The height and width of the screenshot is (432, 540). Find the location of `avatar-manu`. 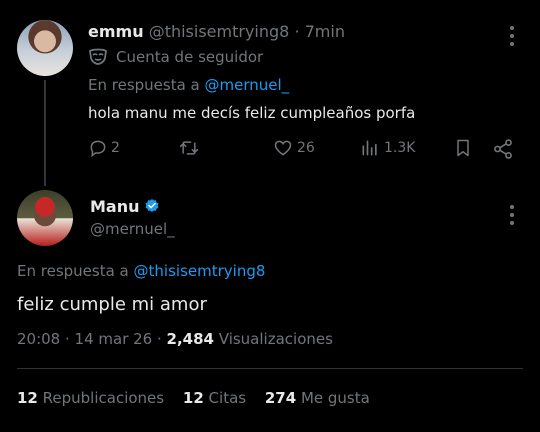

avatar-manu is located at coordinates (45, 218).